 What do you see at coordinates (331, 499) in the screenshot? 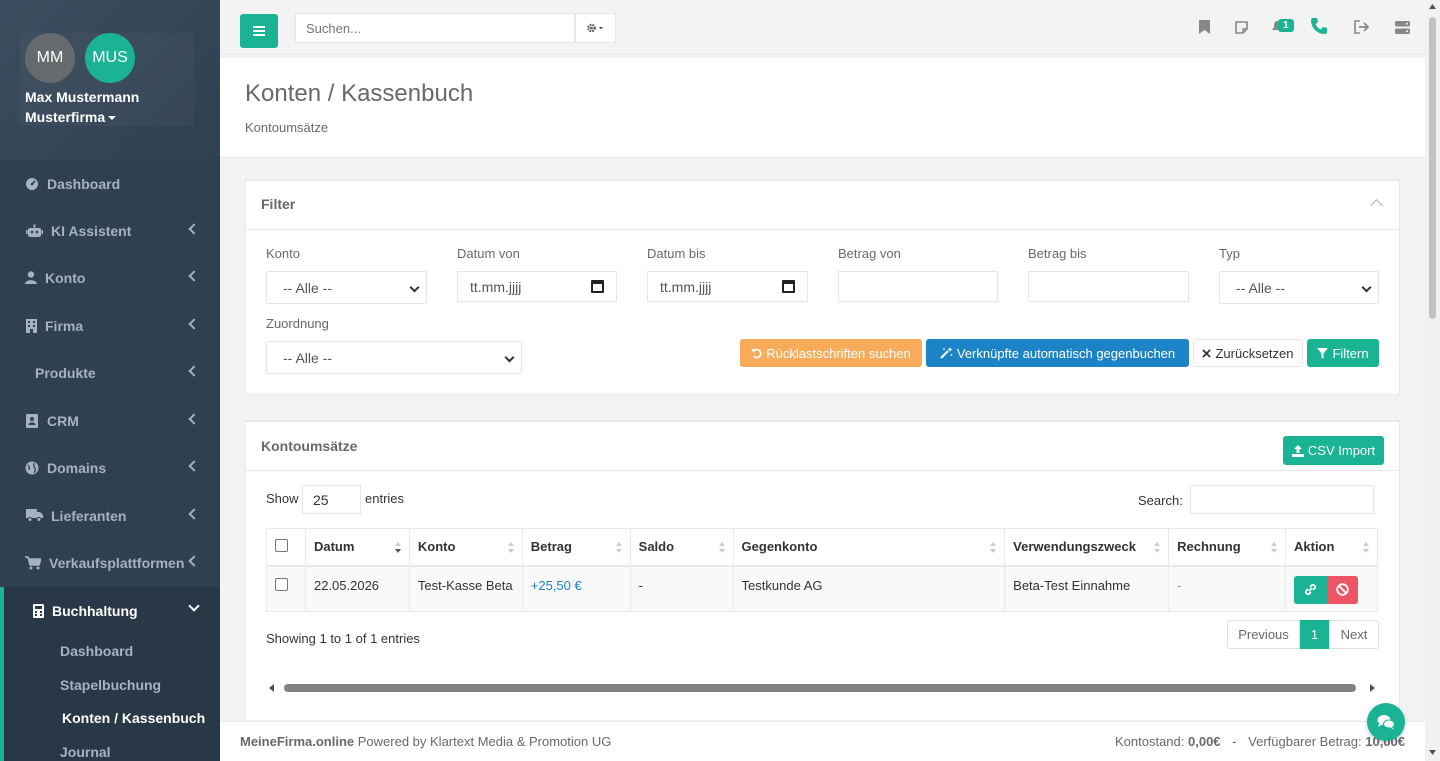
I see `page-length-select: 25` at bounding box center [331, 499].